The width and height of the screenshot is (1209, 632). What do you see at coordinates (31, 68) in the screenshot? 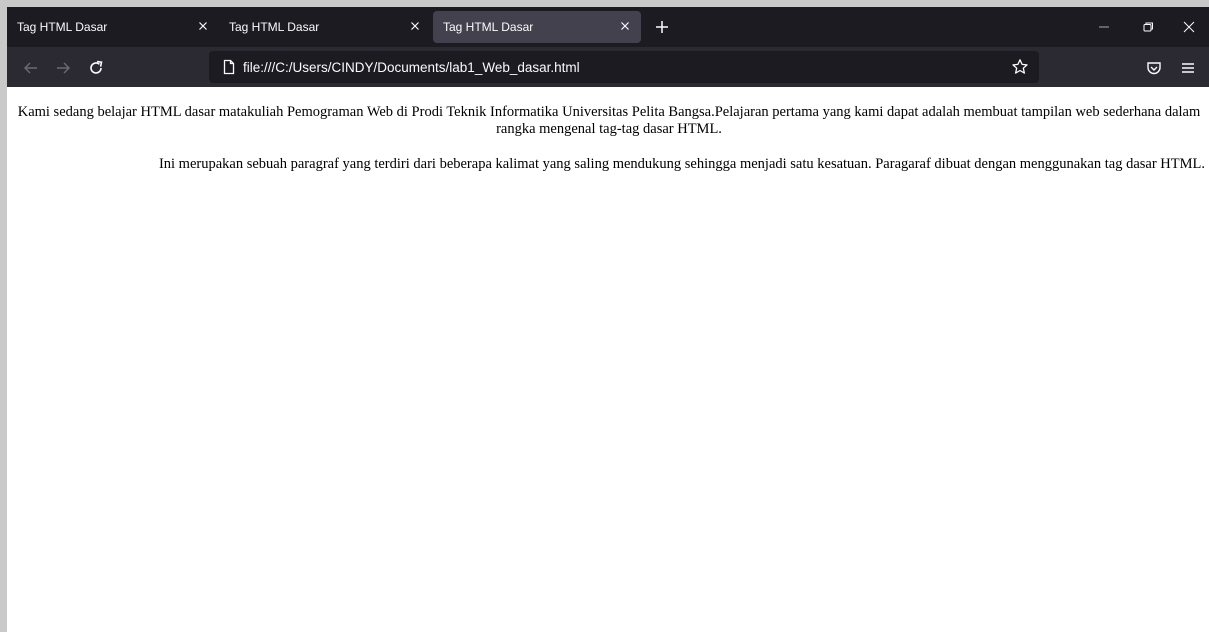
I see `back-icon` at bounding box center [31, 68].